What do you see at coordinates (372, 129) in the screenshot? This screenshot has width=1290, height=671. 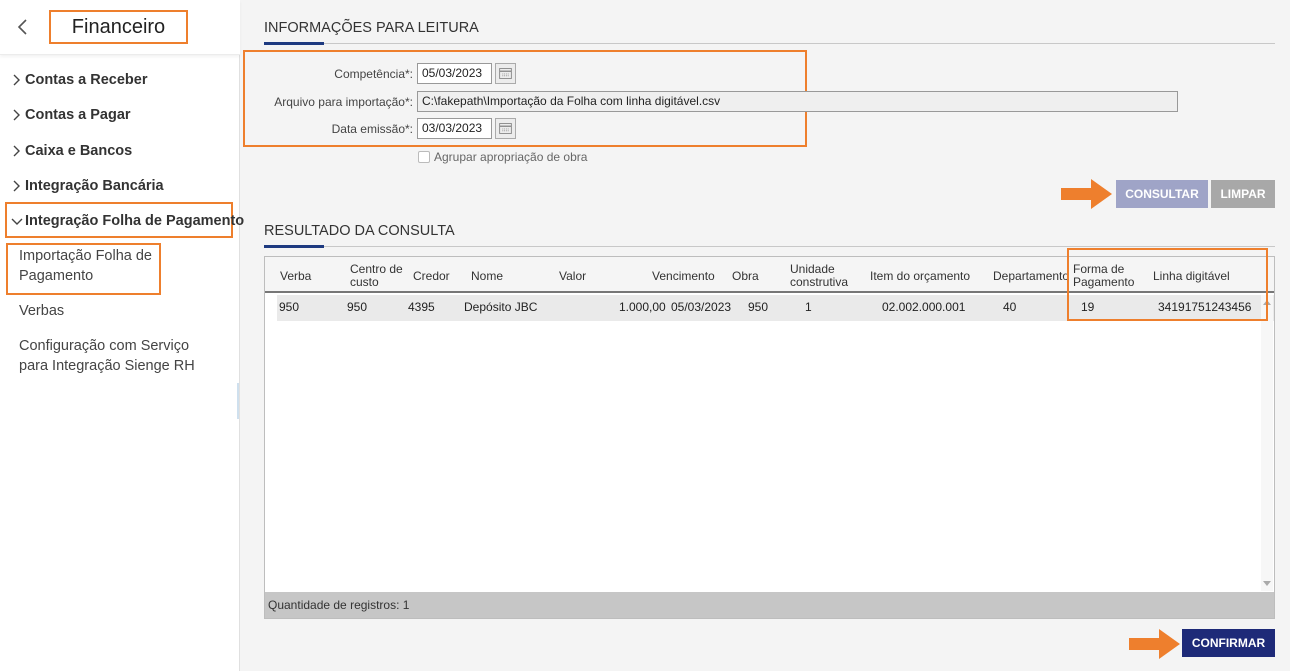 I see `data-emissao-label: Data emissão*:` at bounding box center [372, 129].